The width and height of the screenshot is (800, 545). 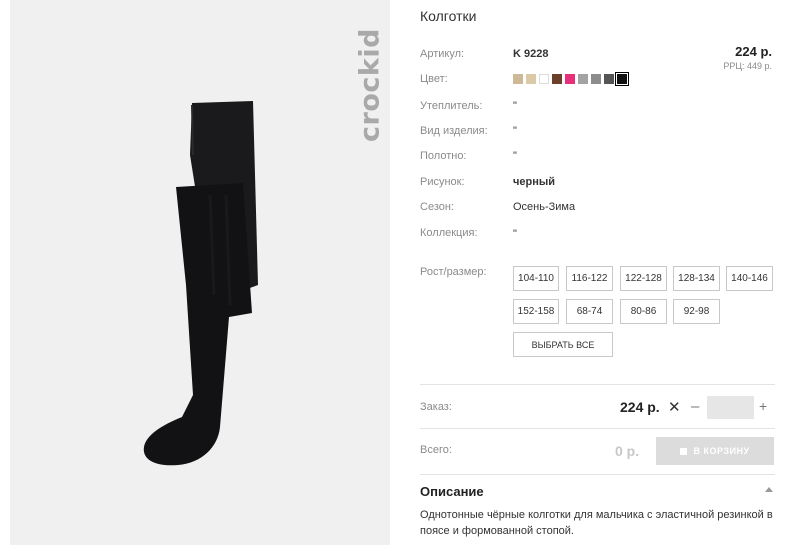 What do you see at coordinates (515, 156) in the screenshot?
I see `attr-value-fabric: "` at bounding box center [515, 156].